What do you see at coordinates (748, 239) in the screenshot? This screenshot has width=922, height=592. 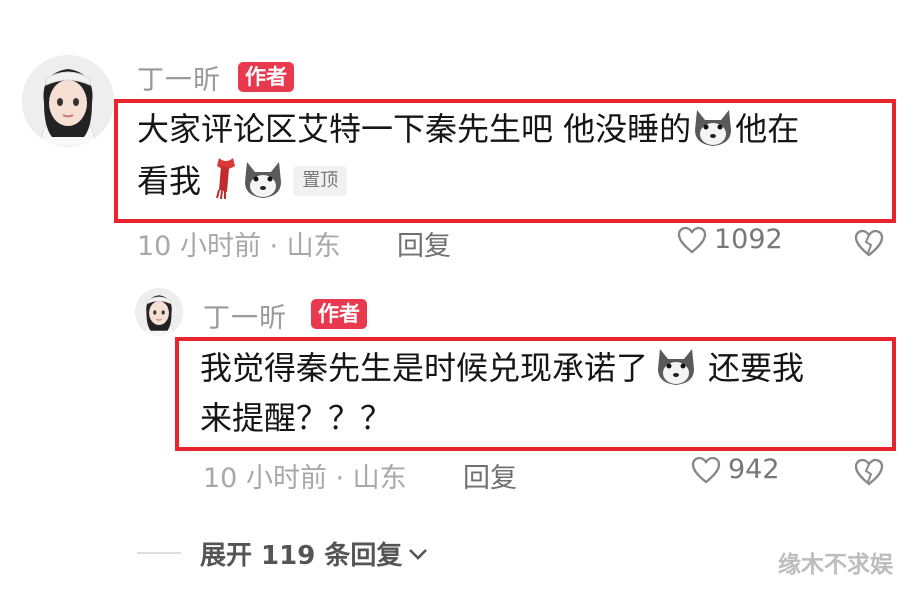 I see `like-count: 1092` at bounding box center [748, 239].